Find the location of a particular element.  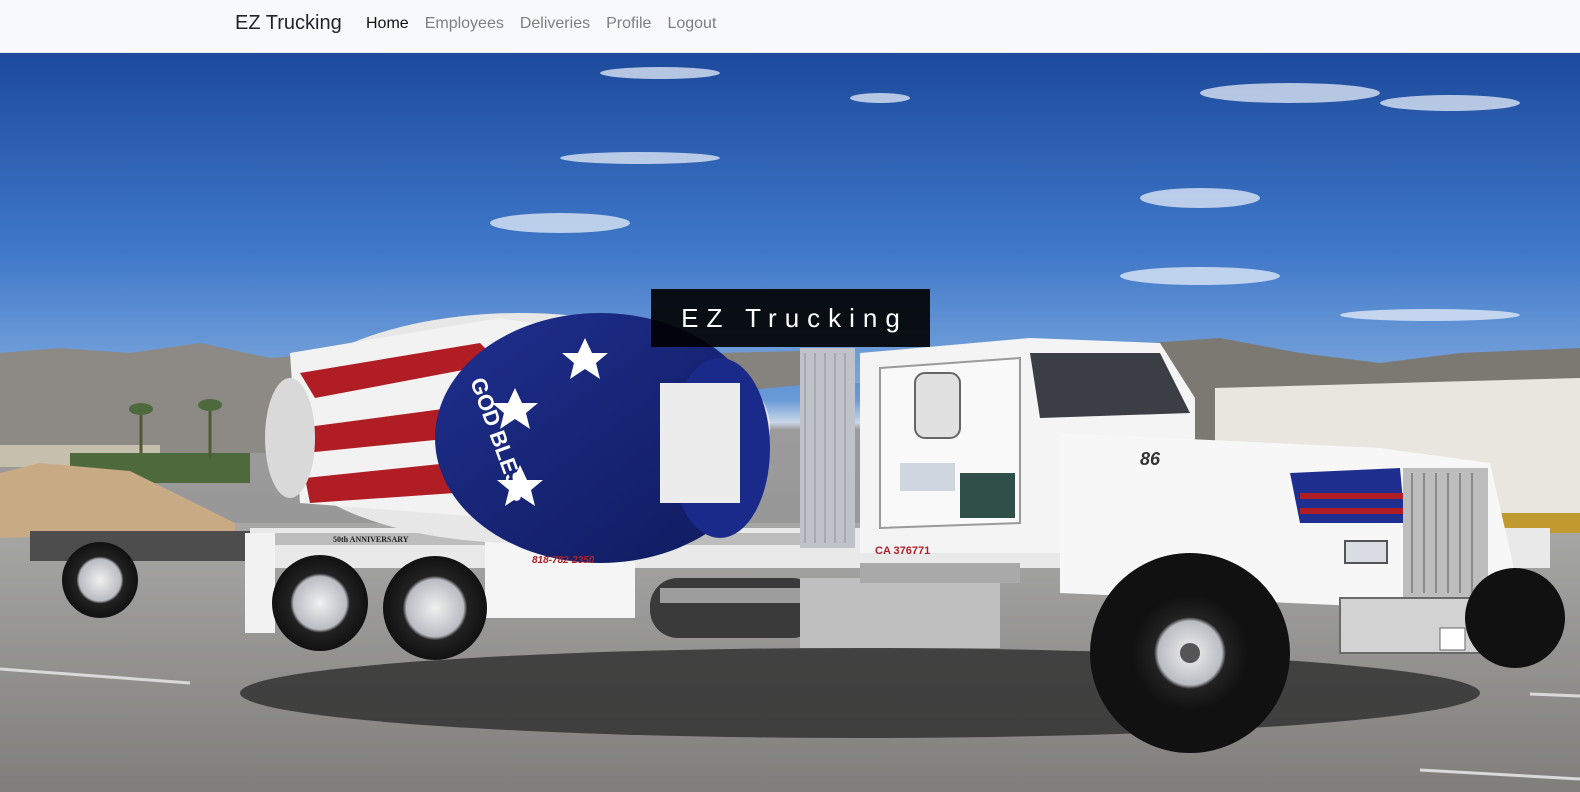

model-badge: 86 is located at coordinates (1150, 459).